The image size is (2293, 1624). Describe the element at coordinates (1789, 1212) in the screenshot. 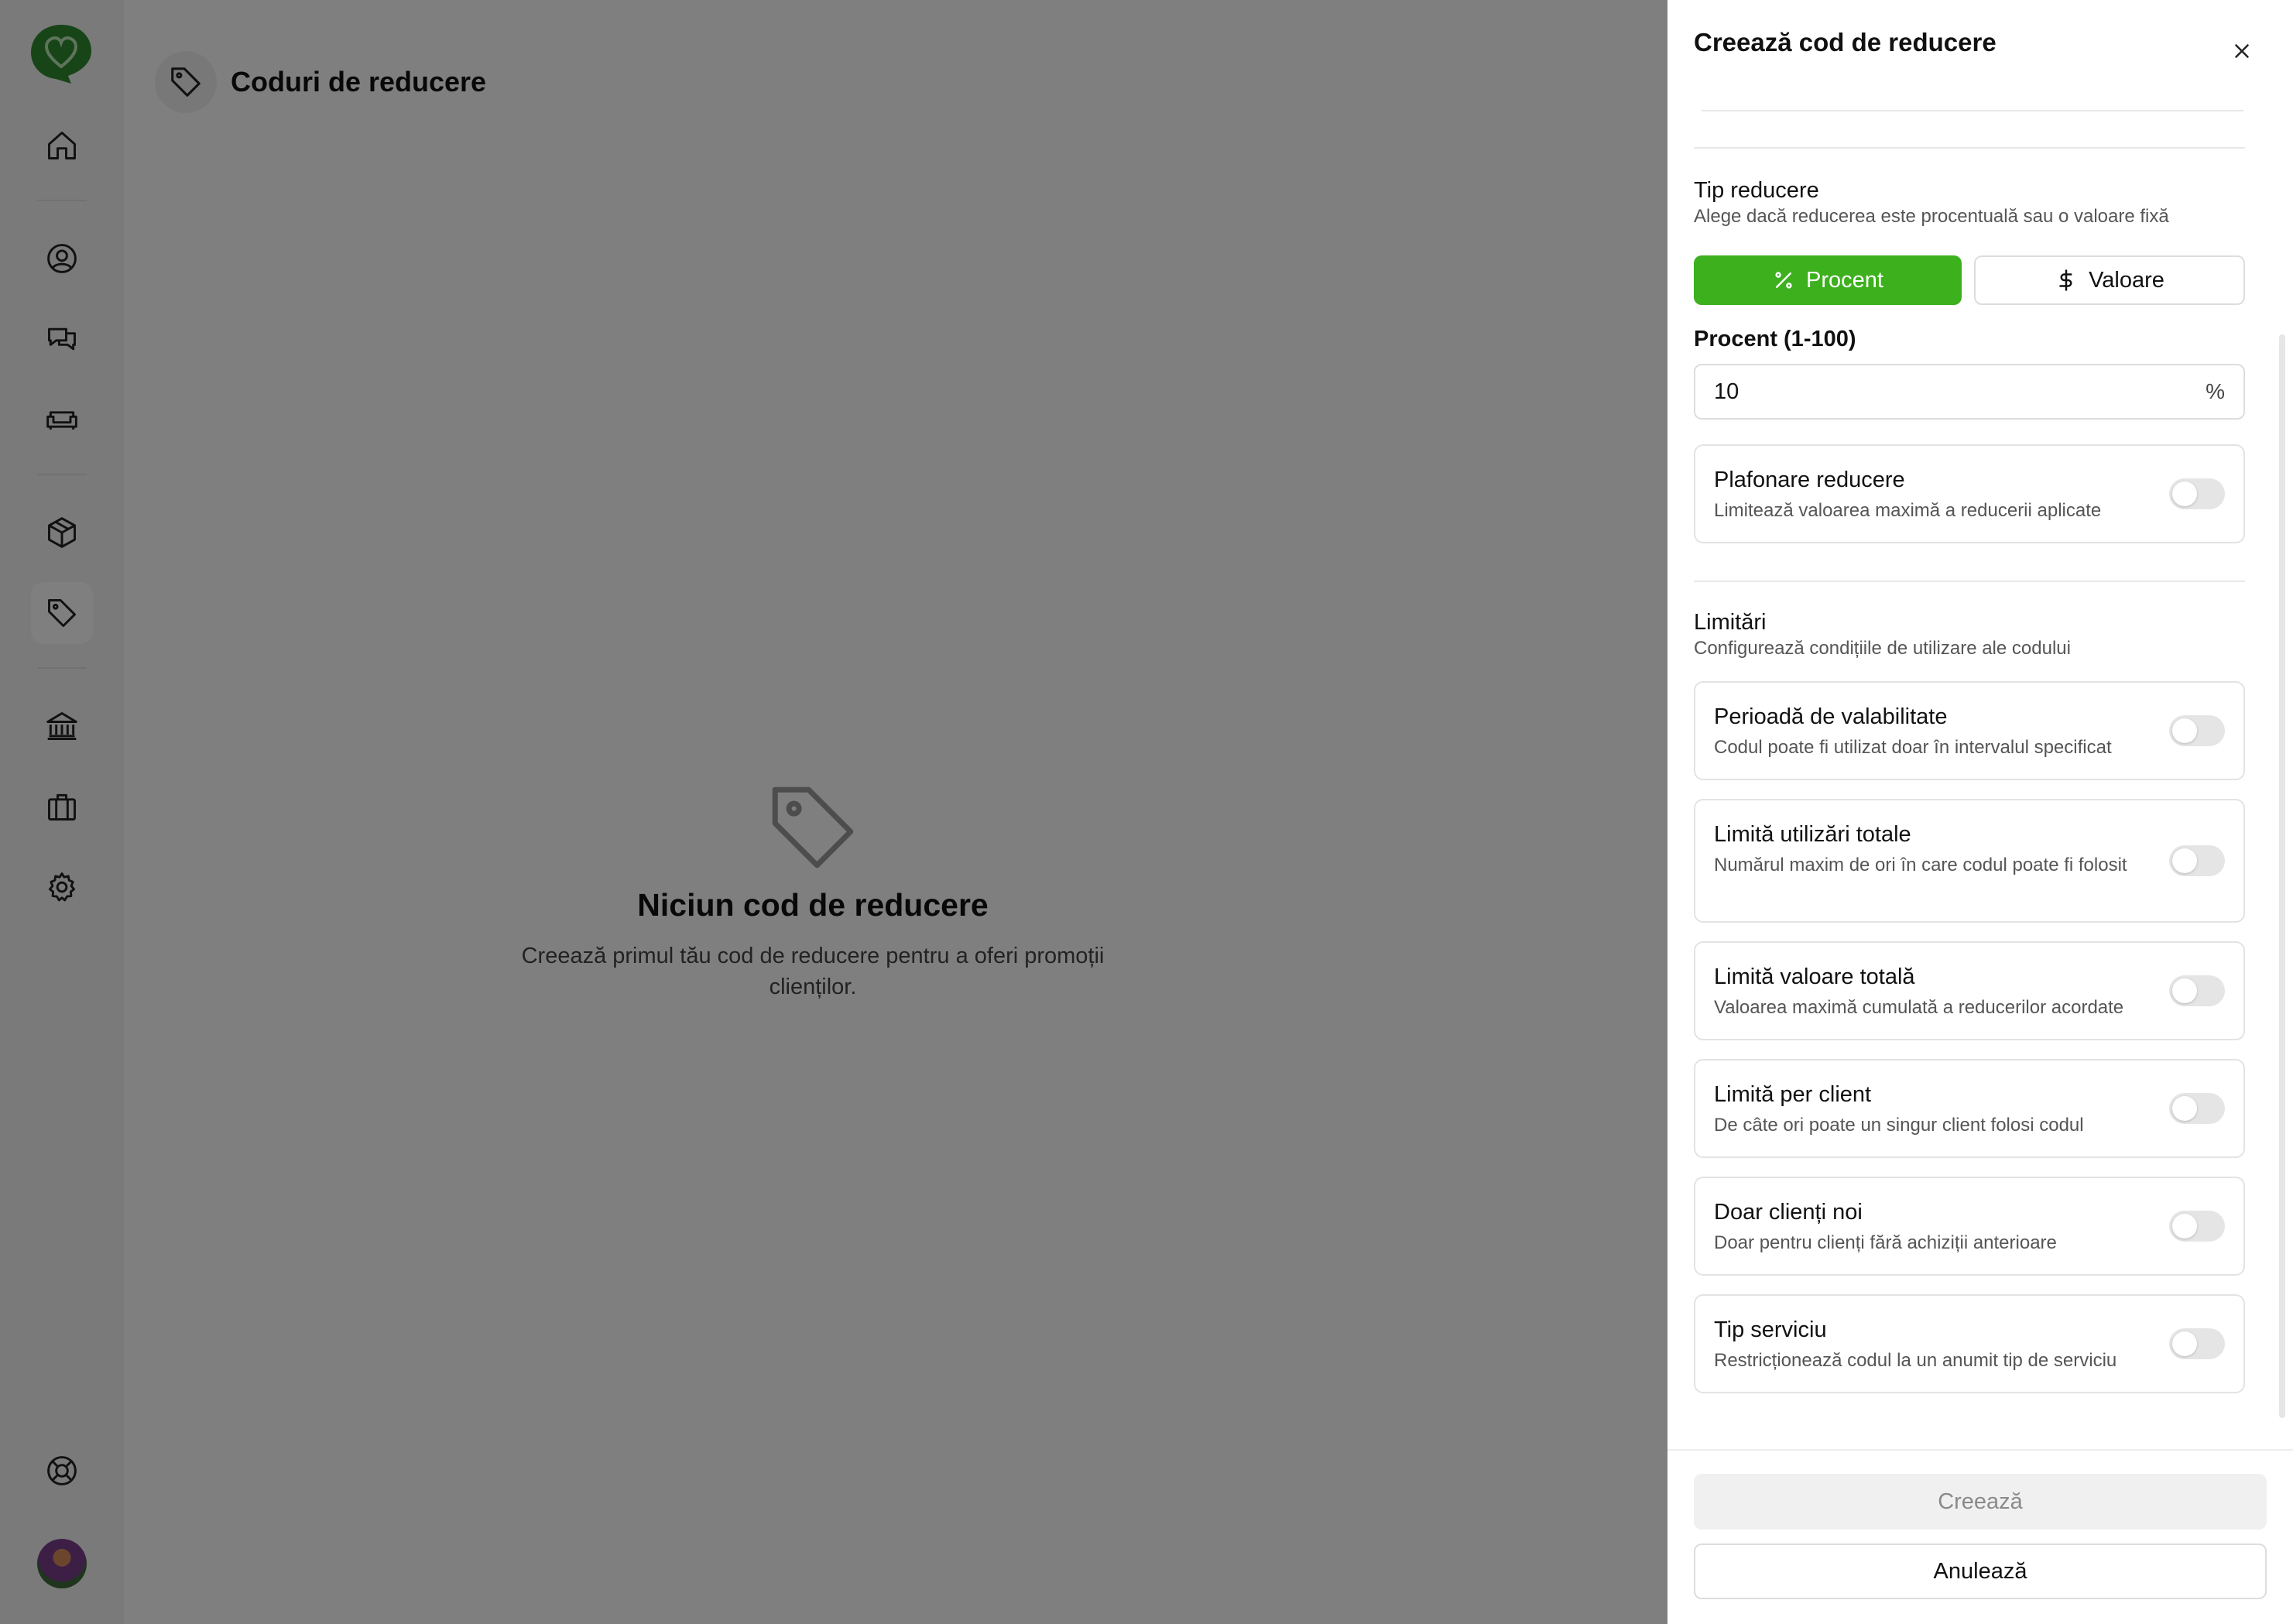

I see `limit-title: Doar clienți noi` at that location.